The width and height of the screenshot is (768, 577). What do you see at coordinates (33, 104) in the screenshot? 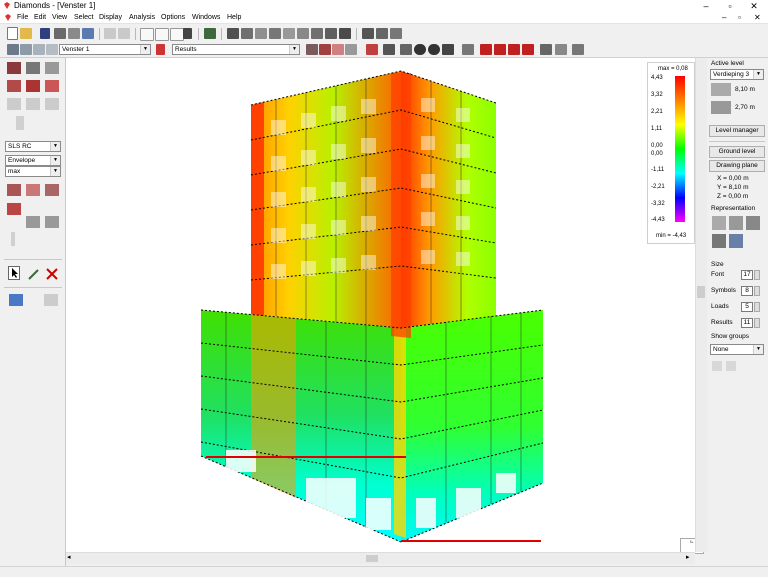
I see `material-tool-icon` at bounding box center [33, 104].